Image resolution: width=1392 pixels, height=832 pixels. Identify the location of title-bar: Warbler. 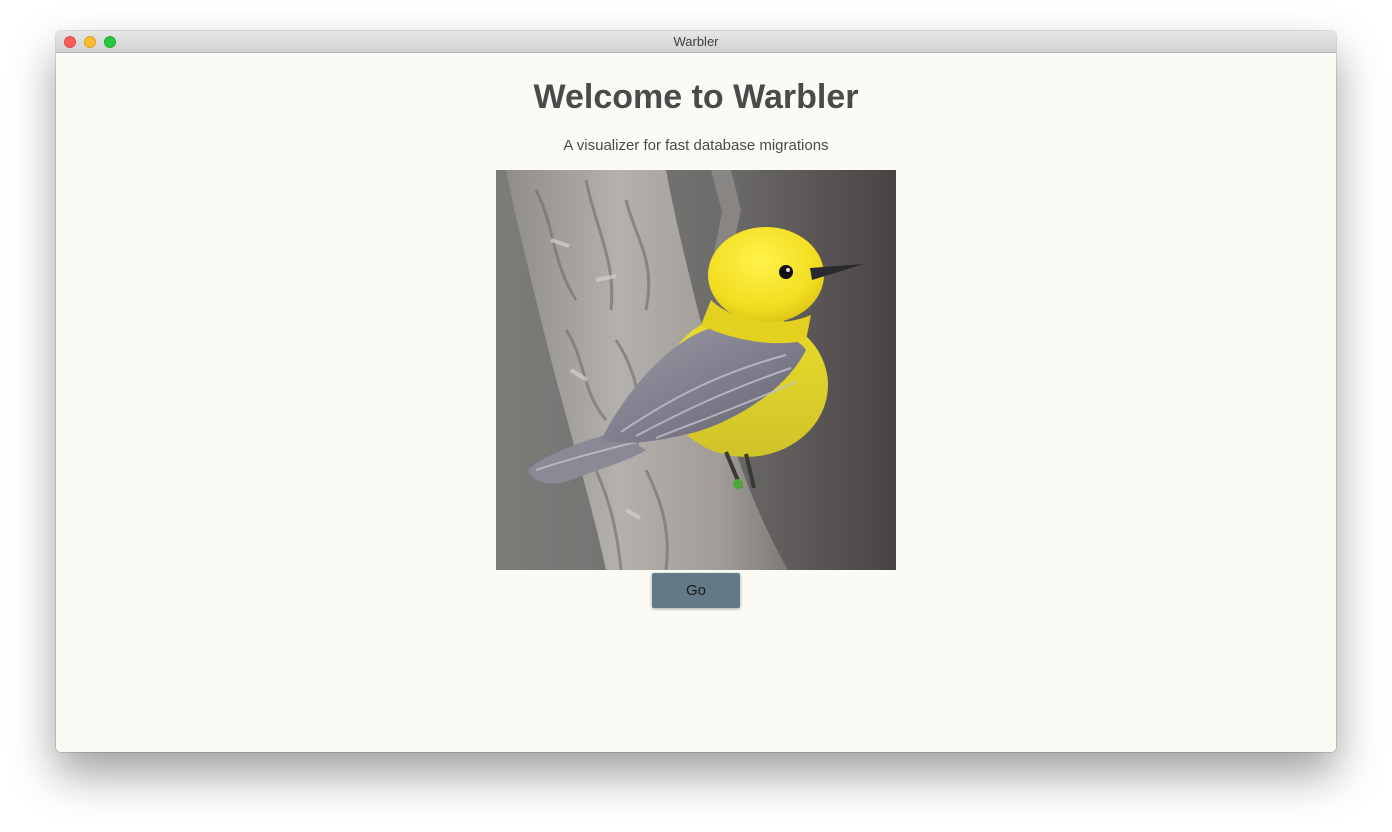
(696, 42).